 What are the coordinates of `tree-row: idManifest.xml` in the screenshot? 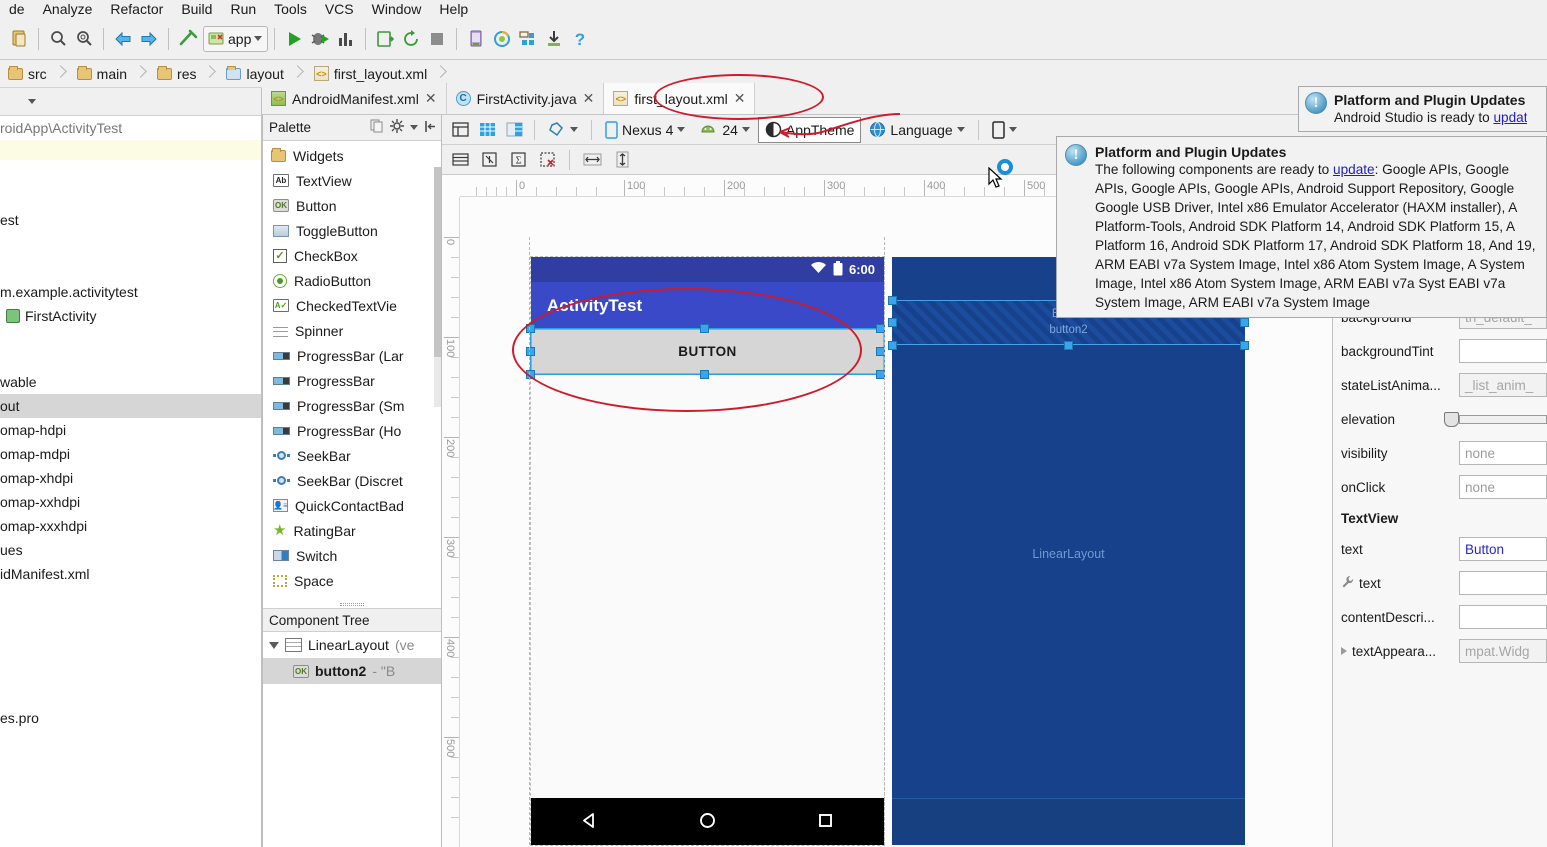 It's located at (130, 574).